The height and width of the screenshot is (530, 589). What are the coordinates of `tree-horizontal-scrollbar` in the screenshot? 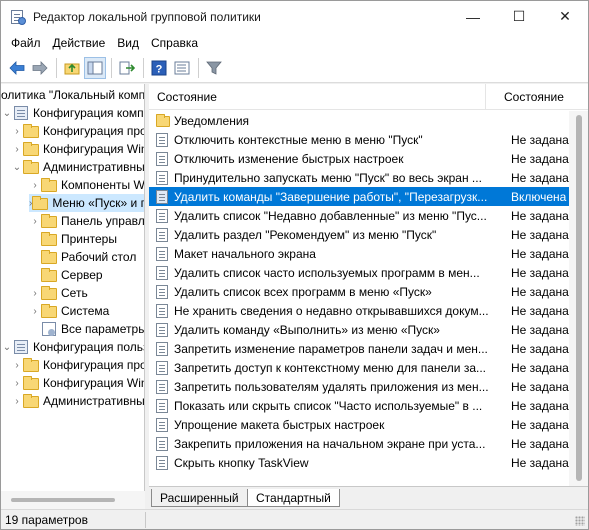 It's located at (73, 500).